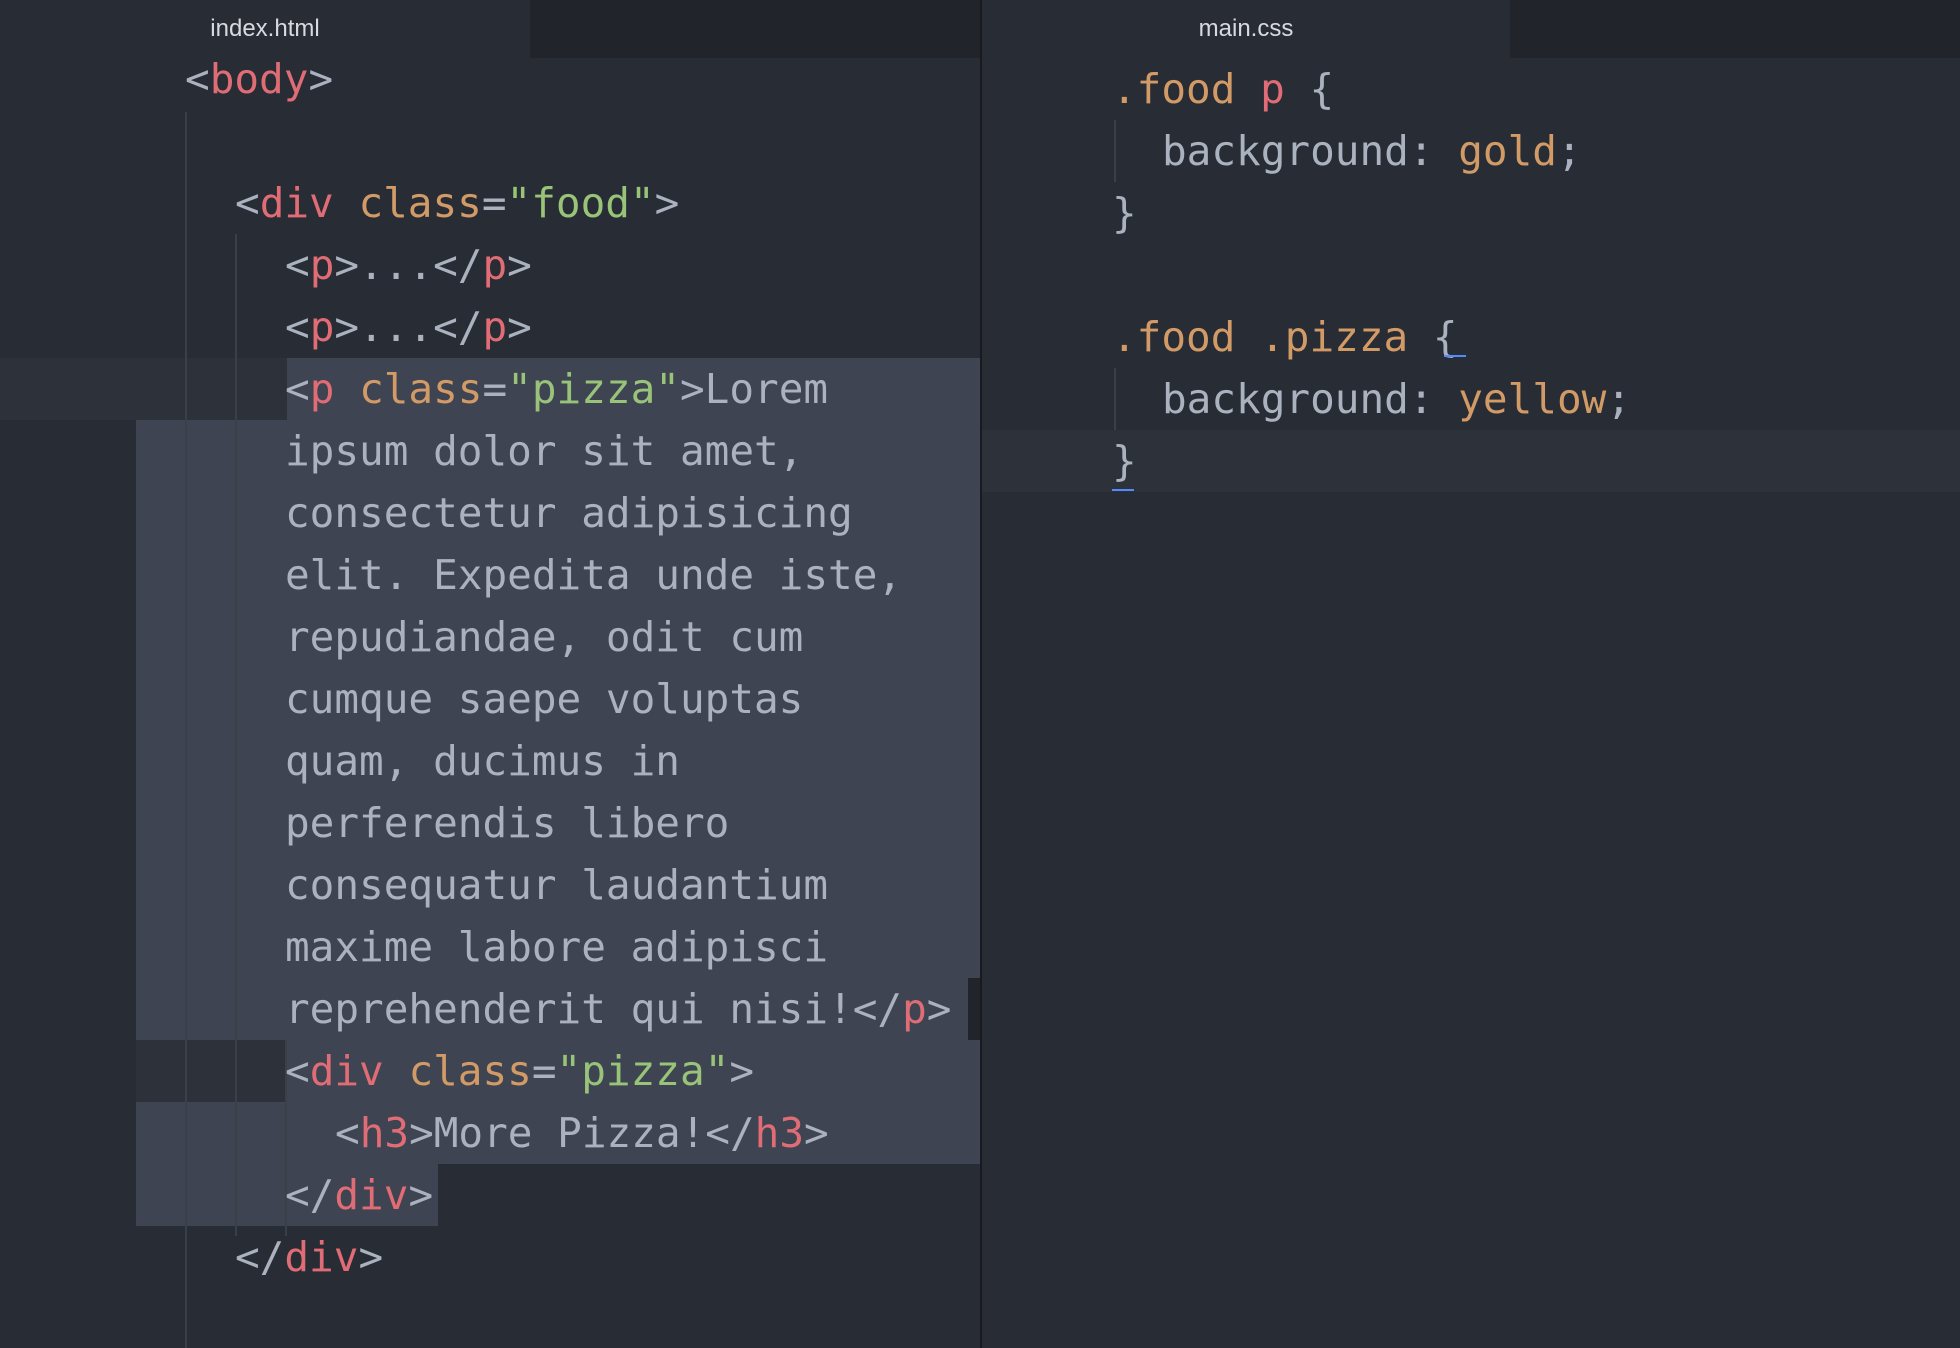  Describe the element at coordinates (1536, 337) in the screenshot. I see `code-line: .food .pizza {` at that location.